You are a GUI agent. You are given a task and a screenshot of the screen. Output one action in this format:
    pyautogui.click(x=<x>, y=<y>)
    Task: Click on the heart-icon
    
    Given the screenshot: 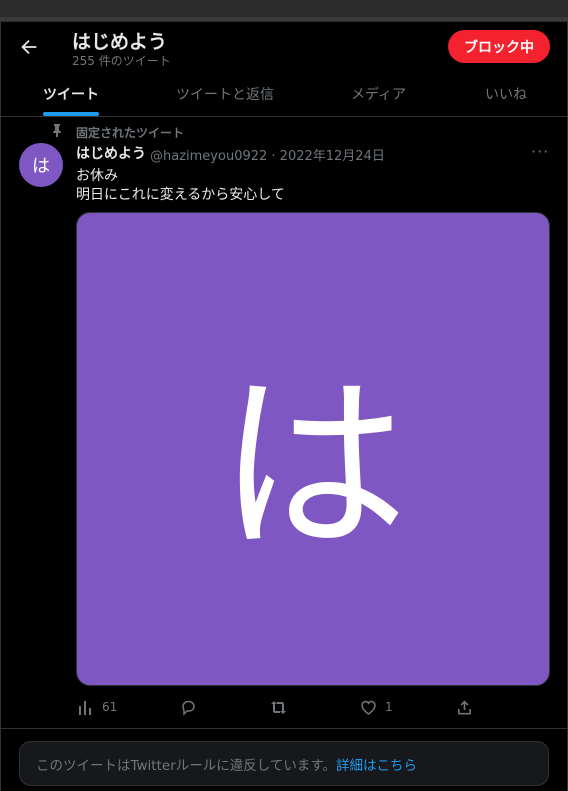 What is the action you would take?
    pyautogui.click(x=368, y=707)
    